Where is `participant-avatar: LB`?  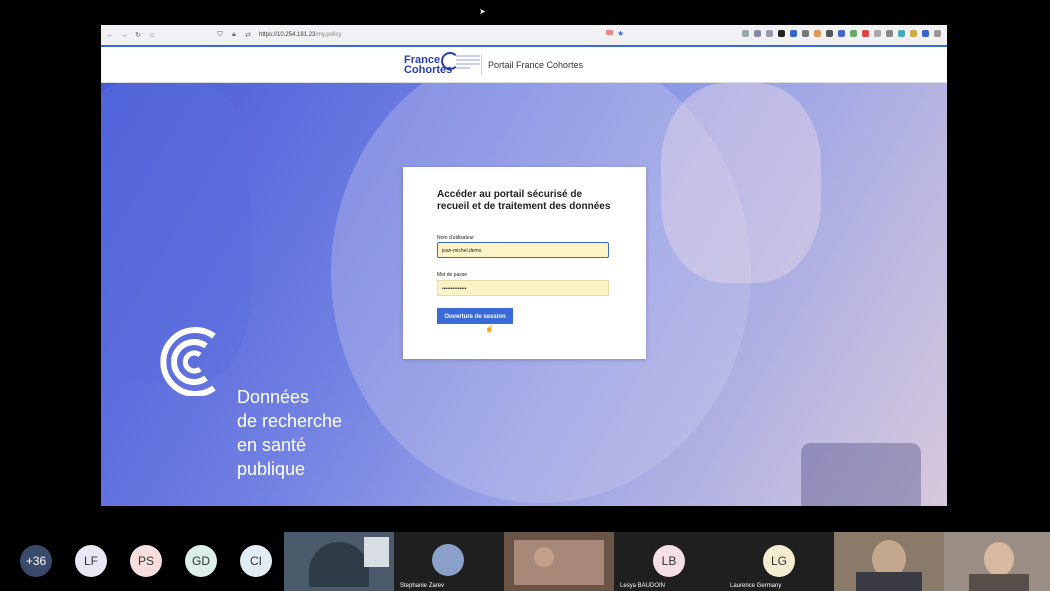 participant-avatar: LB is located at coordinates (669, 561).